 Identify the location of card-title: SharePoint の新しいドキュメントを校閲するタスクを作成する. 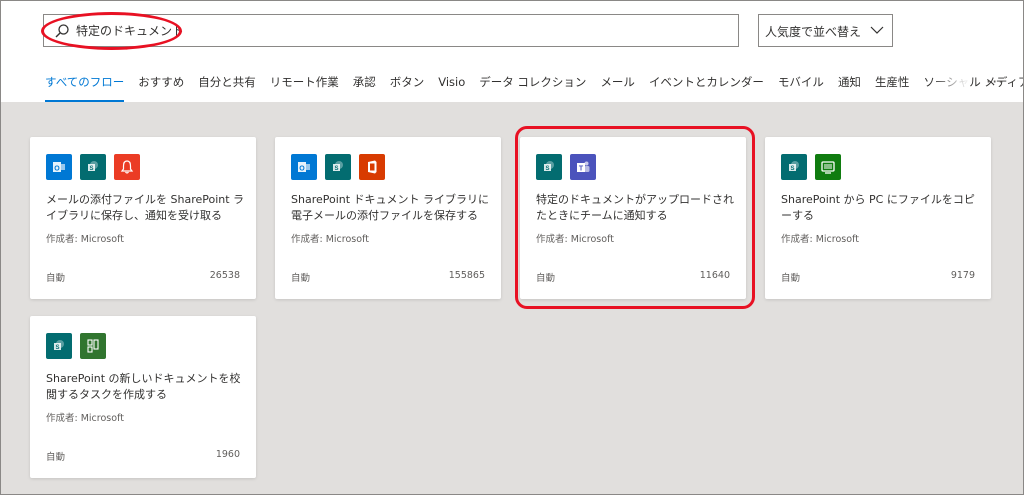
(143, 386).